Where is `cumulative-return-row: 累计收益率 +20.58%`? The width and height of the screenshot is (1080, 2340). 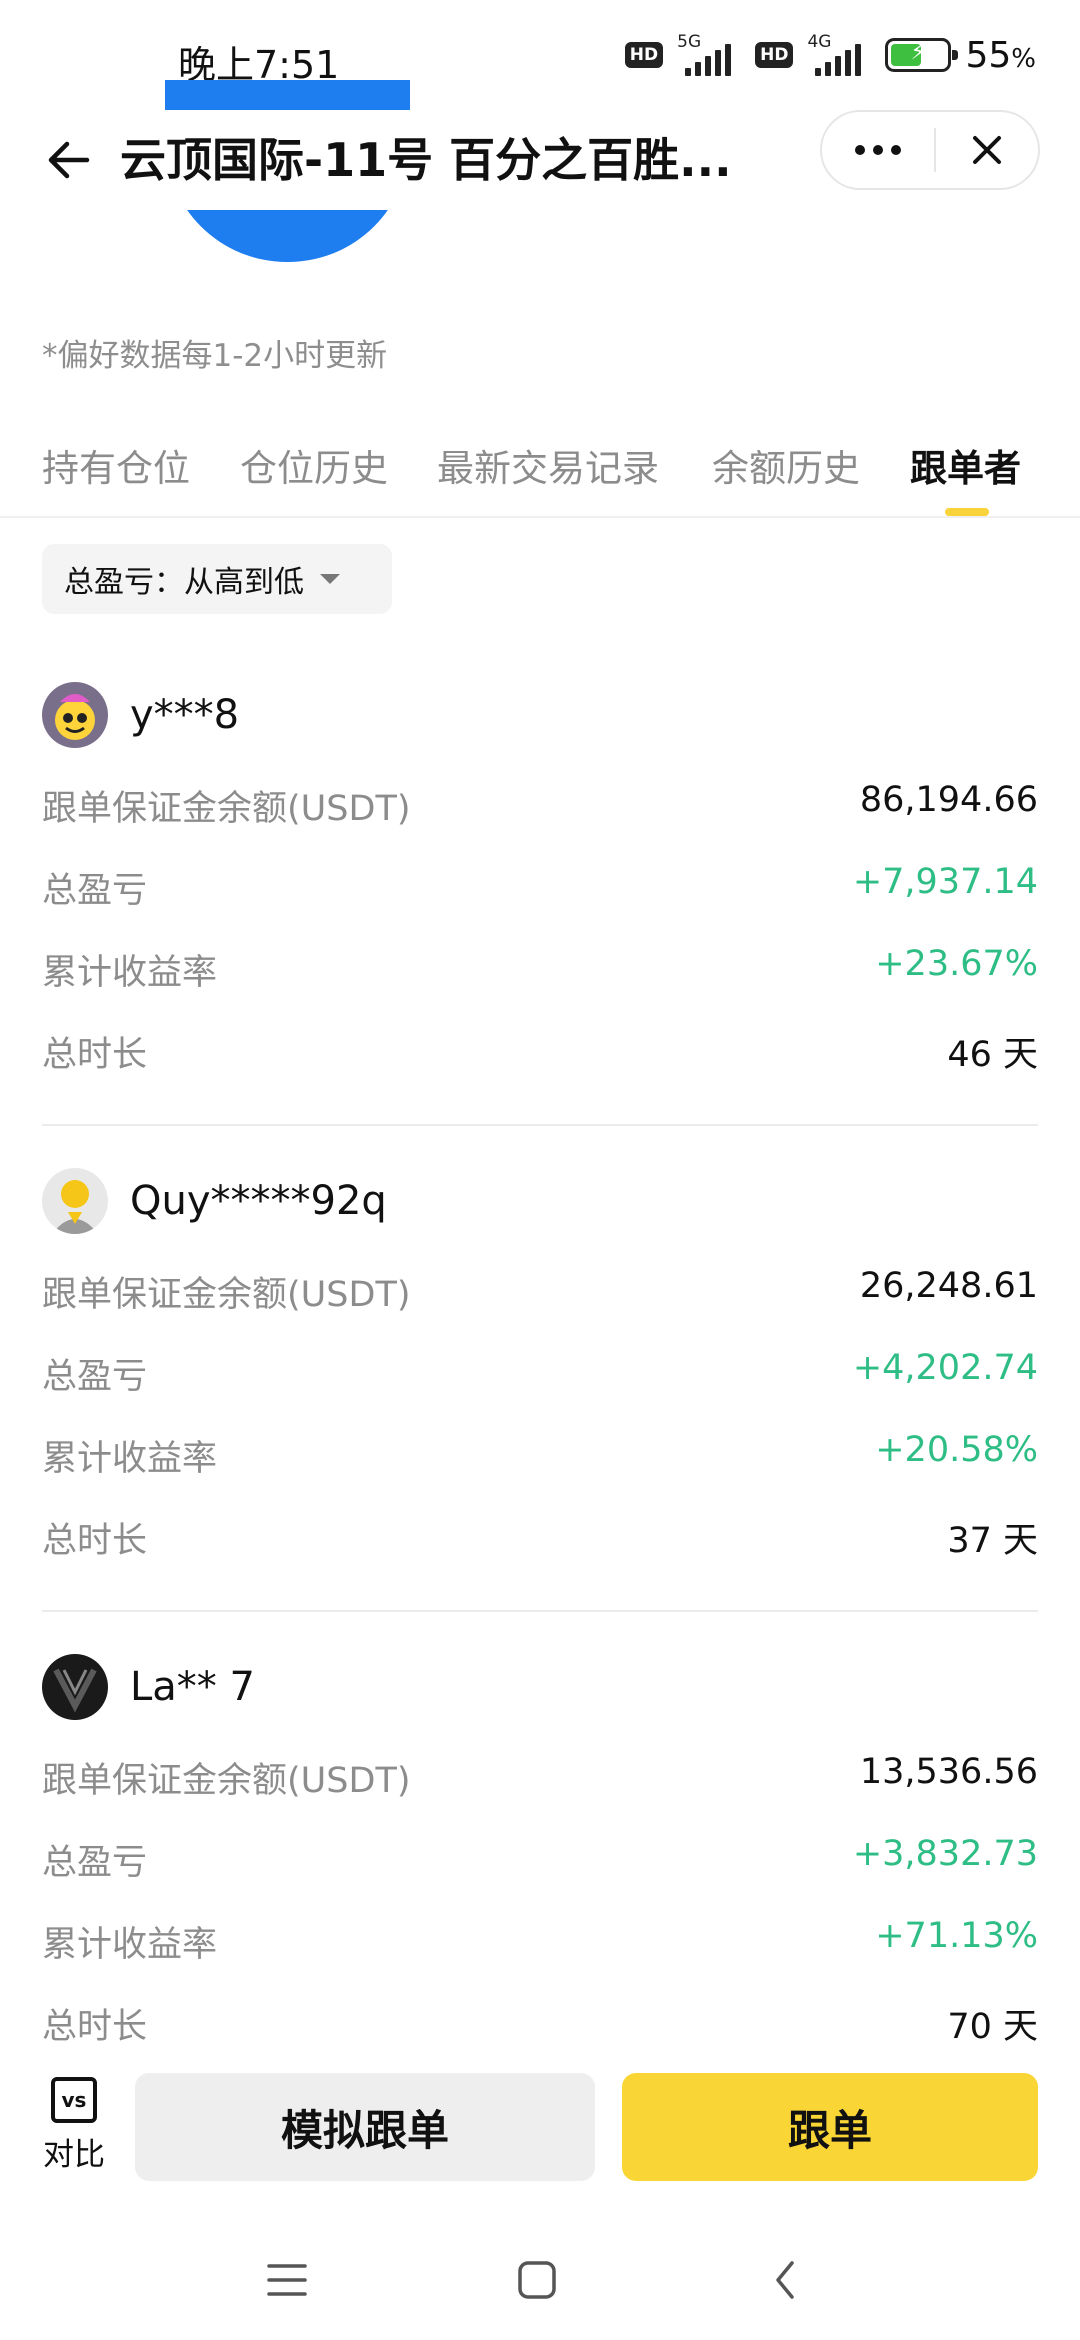 cumulative-return-row: 累计收益率 +20.58% is located at coordinates (540, 1454).